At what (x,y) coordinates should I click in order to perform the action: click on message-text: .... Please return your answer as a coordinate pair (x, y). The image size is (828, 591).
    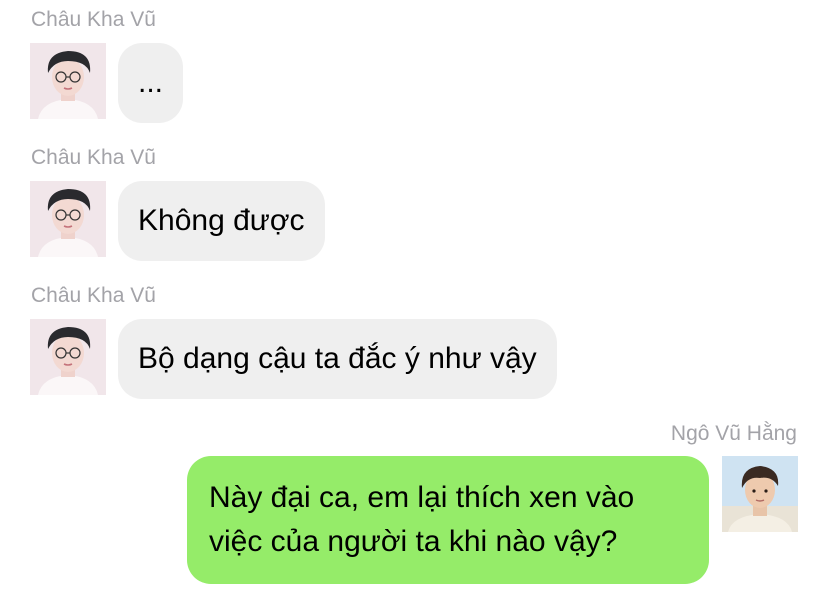
    Looking at the image, I should click on (151, 82).